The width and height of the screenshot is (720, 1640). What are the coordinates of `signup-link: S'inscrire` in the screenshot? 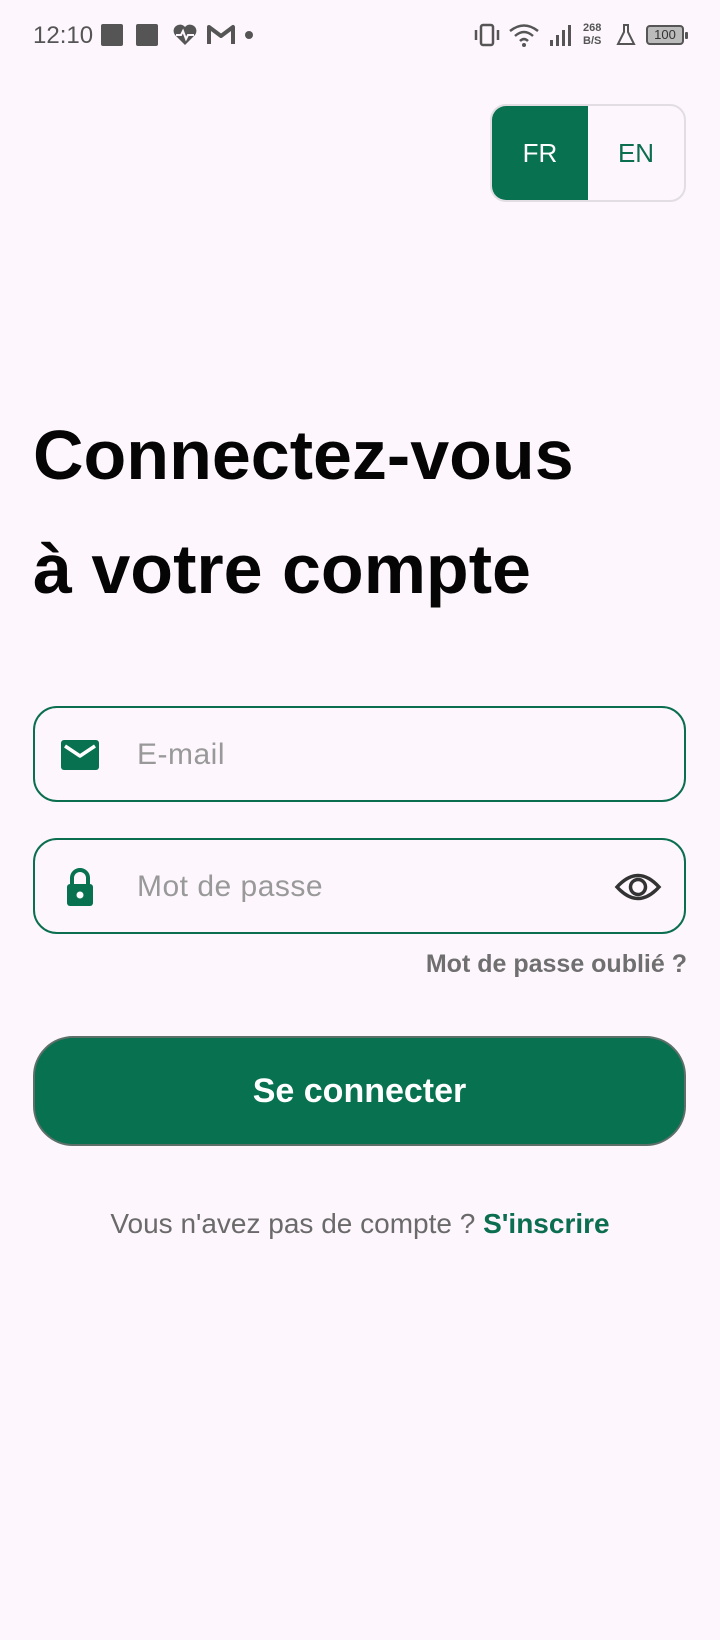 It's located at (546, 1223).